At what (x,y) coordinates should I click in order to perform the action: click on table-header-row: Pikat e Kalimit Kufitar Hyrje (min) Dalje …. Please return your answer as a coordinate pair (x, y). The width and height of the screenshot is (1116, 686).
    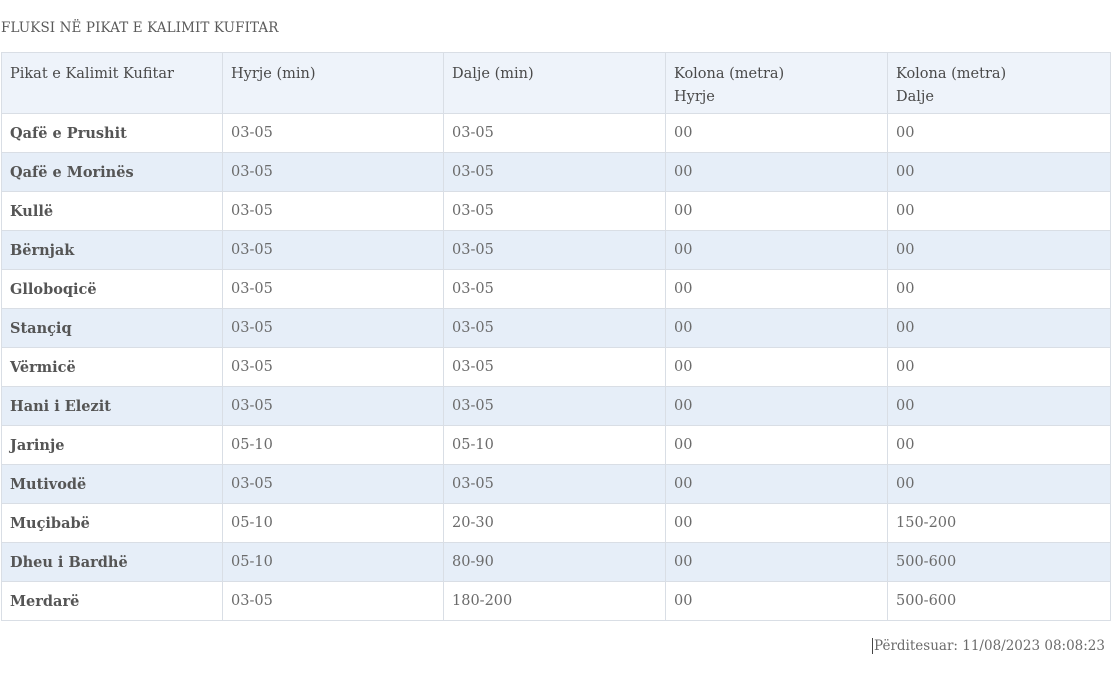
    Looking at the image, I should click on (556, 83).